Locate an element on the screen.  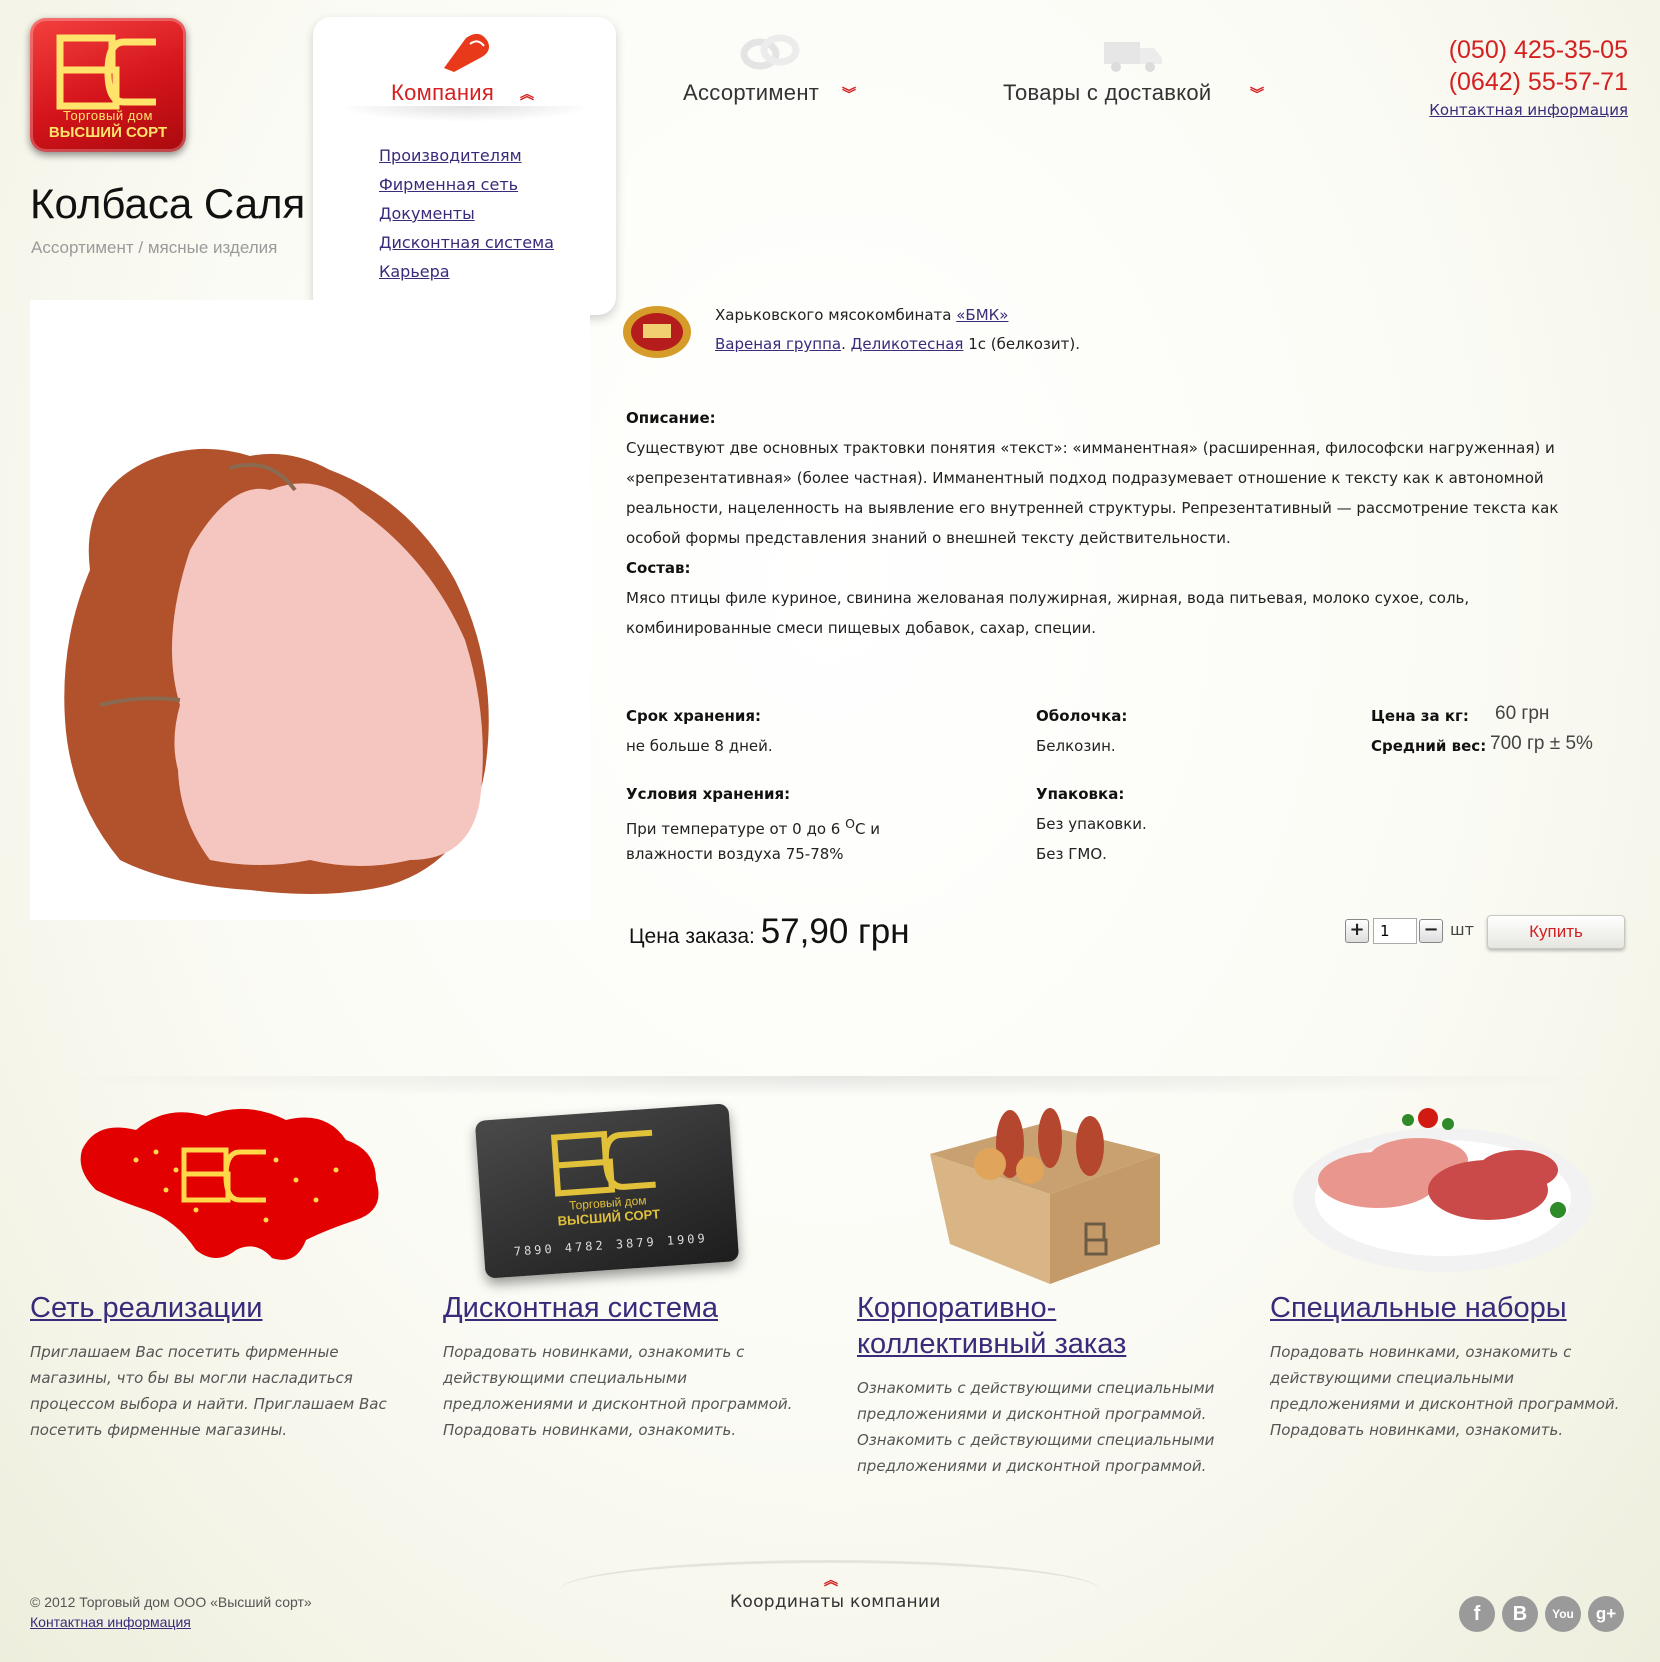
avg-weight-label: Средний вес: is located at coordinates (1429, 746).